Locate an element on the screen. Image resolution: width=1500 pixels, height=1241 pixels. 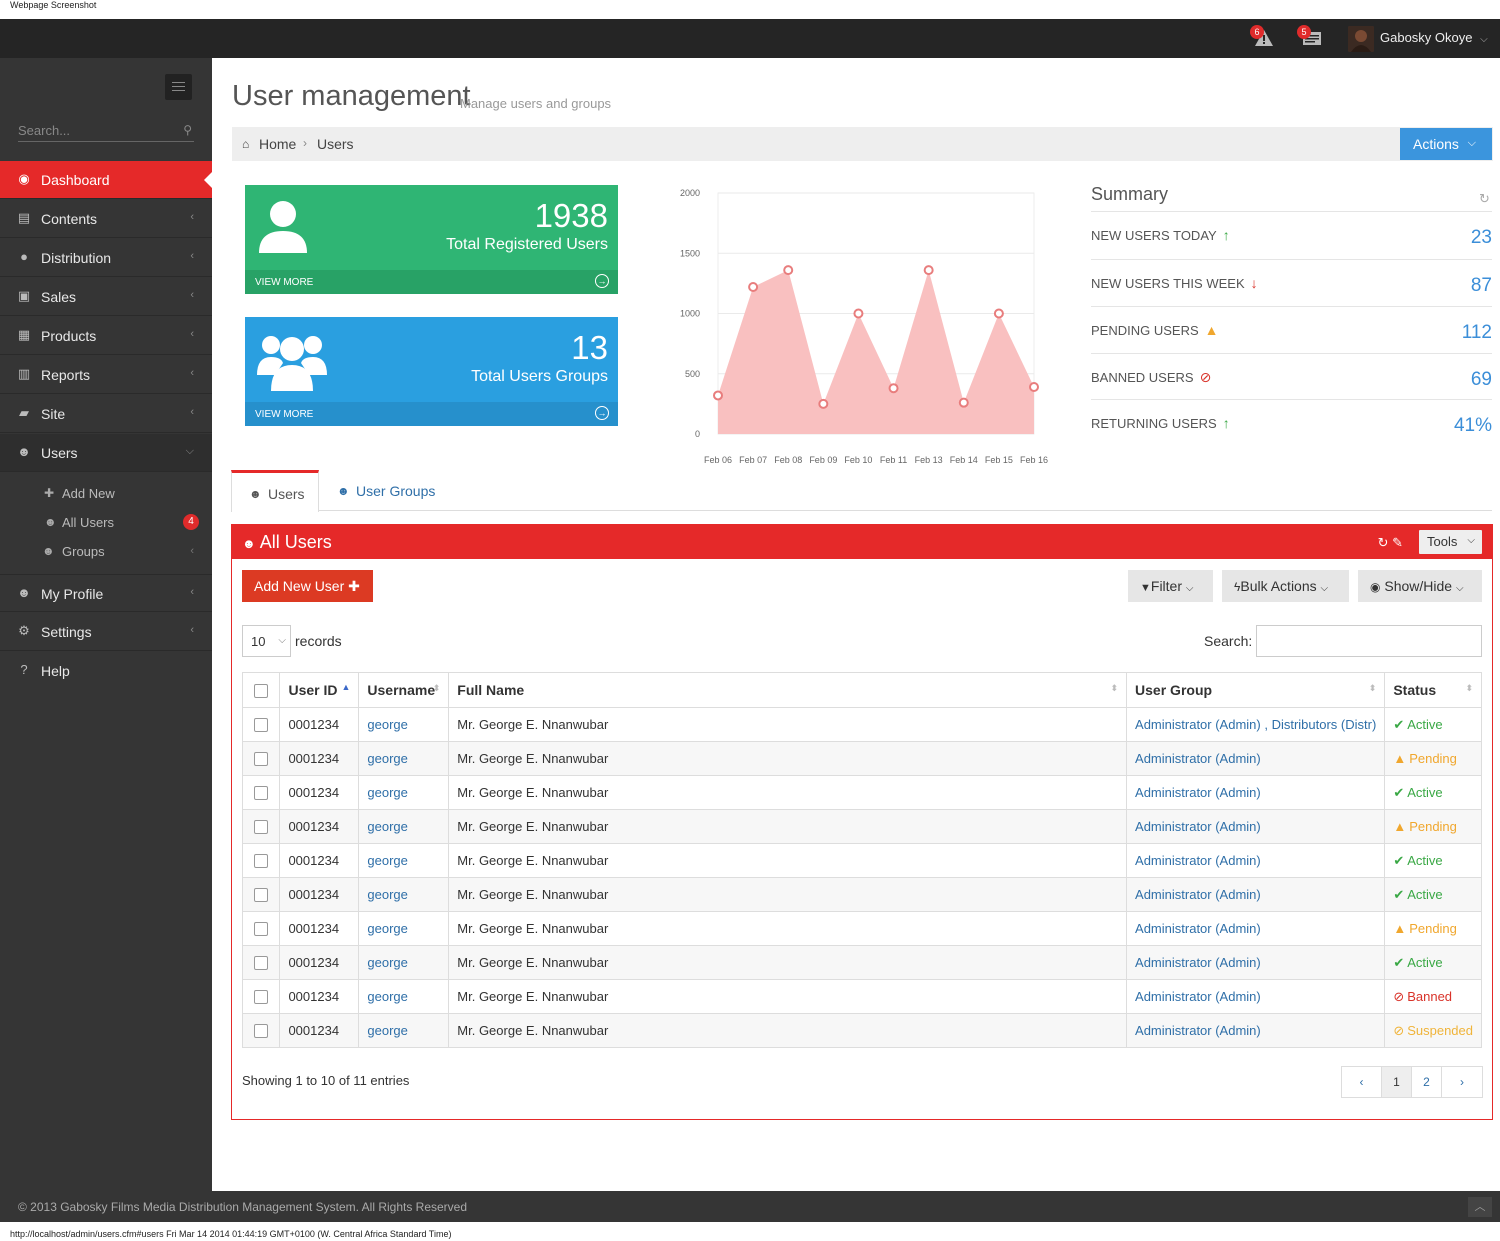
menu-toggle-button is located at coordinates (178, 87).